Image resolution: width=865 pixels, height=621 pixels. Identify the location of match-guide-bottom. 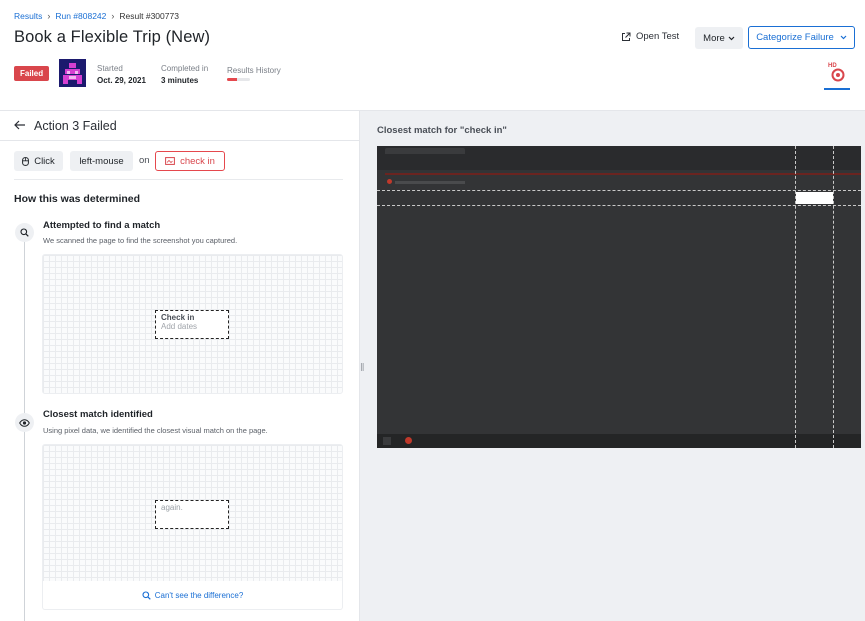
(619, 205).